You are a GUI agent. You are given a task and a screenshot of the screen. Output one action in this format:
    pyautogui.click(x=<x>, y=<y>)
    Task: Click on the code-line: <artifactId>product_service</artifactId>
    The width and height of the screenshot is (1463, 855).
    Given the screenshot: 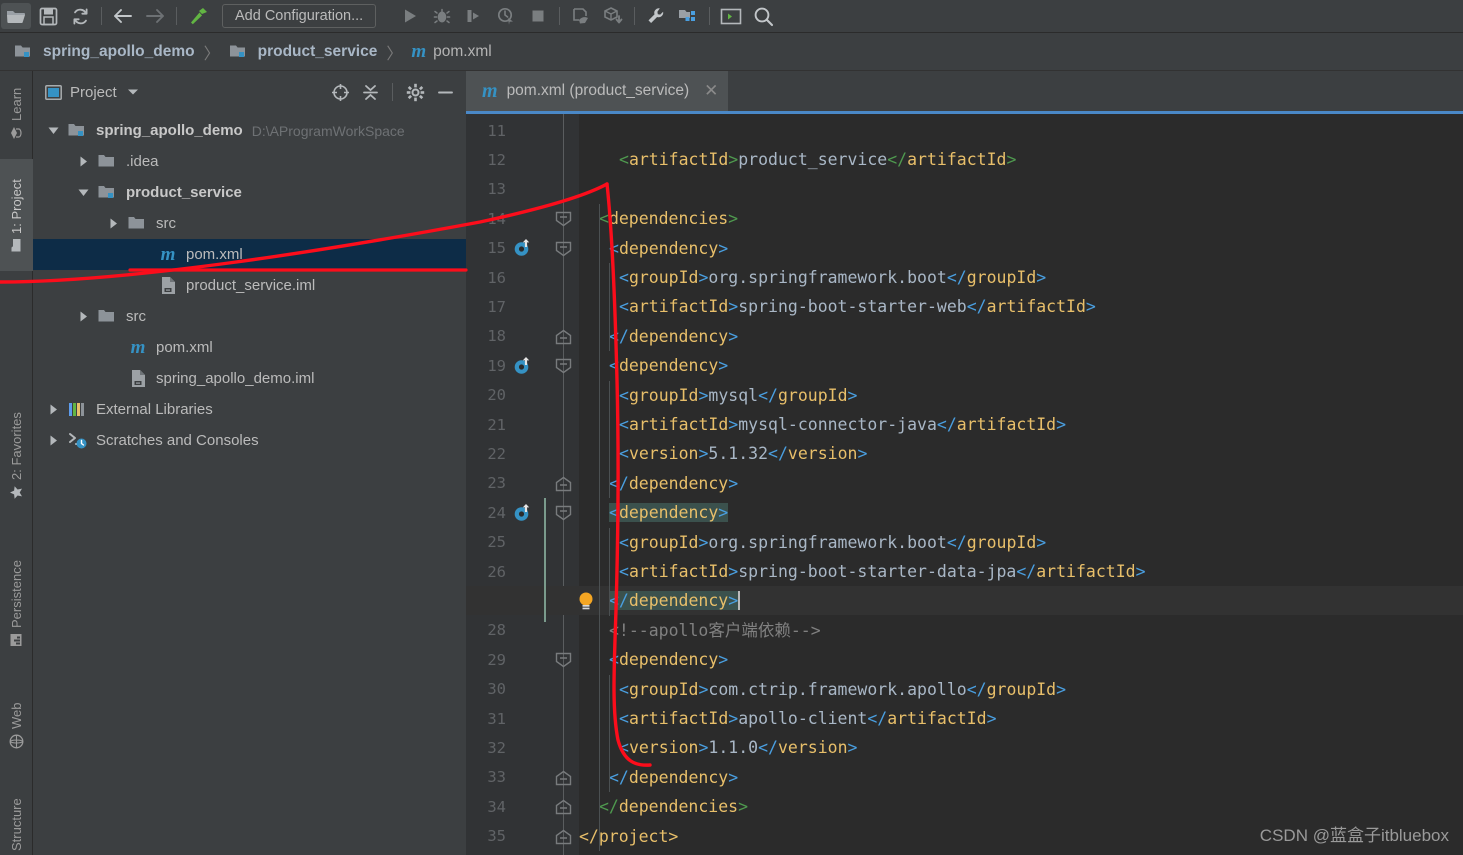 What is the action you would take?
    pyautogui.click(x=817, y=159)
    